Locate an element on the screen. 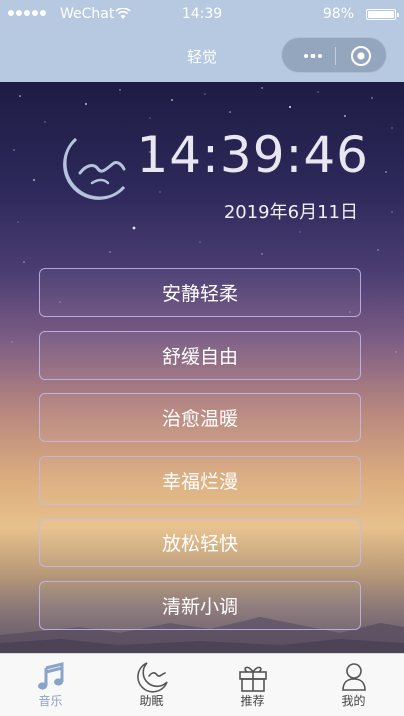  gift-icon is located at coordinates (252, 679).